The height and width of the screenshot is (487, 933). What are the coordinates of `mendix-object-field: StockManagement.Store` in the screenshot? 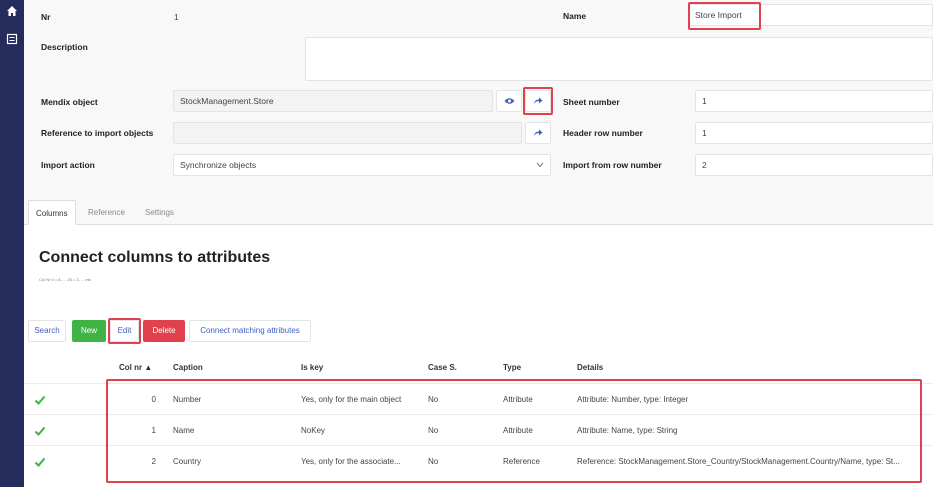 It's located at (333, 101).